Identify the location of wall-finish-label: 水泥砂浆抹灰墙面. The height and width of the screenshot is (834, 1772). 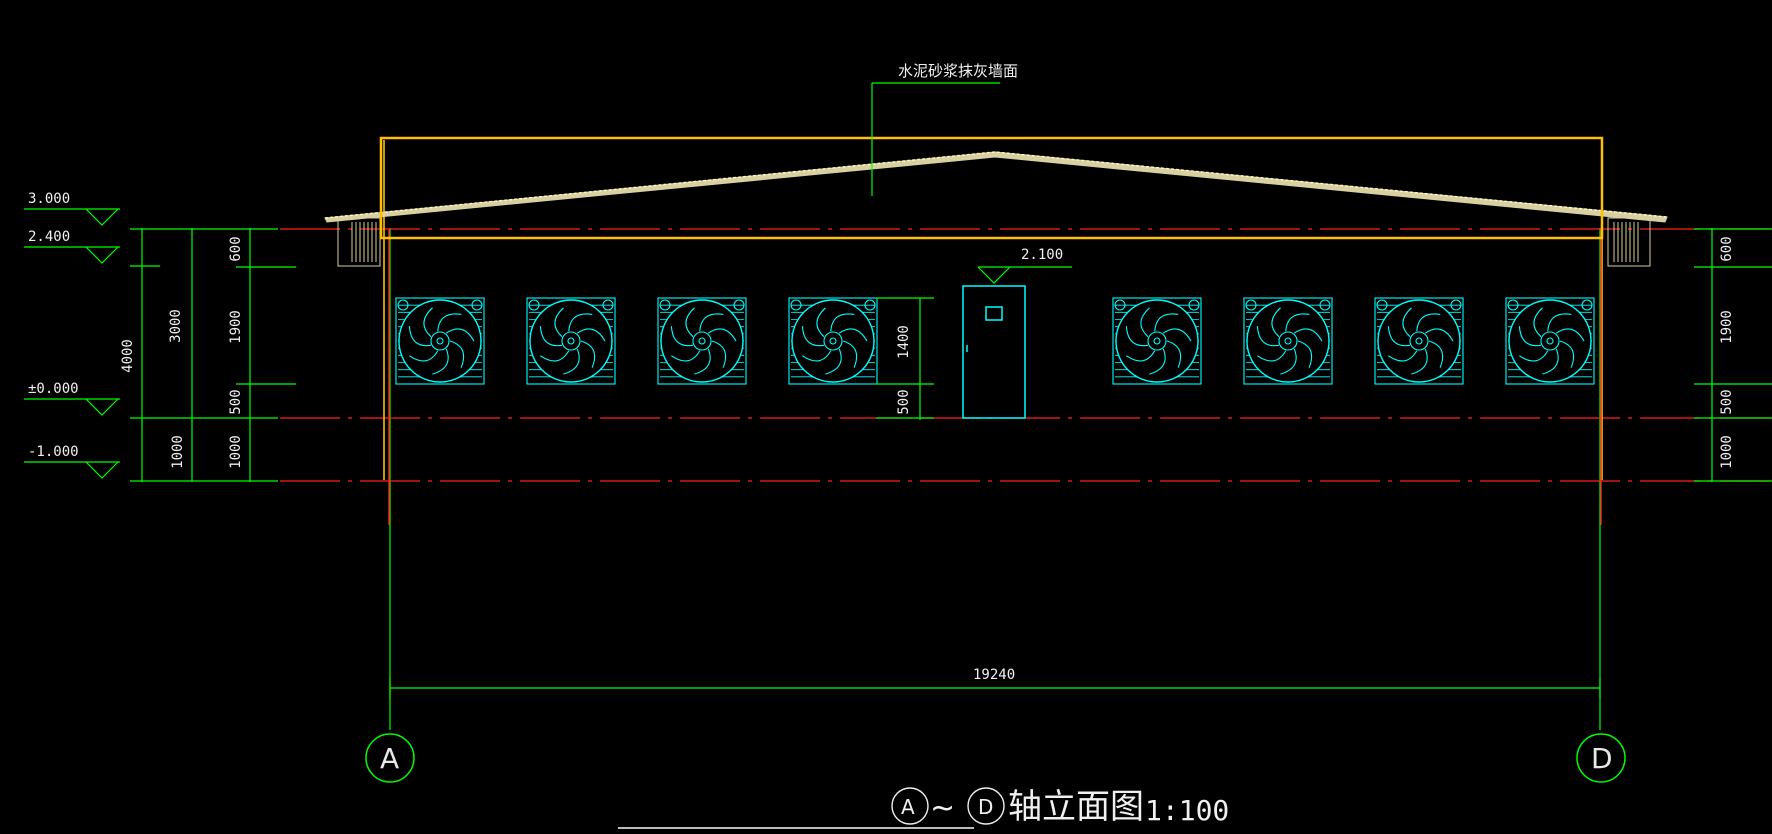
(958, 71).